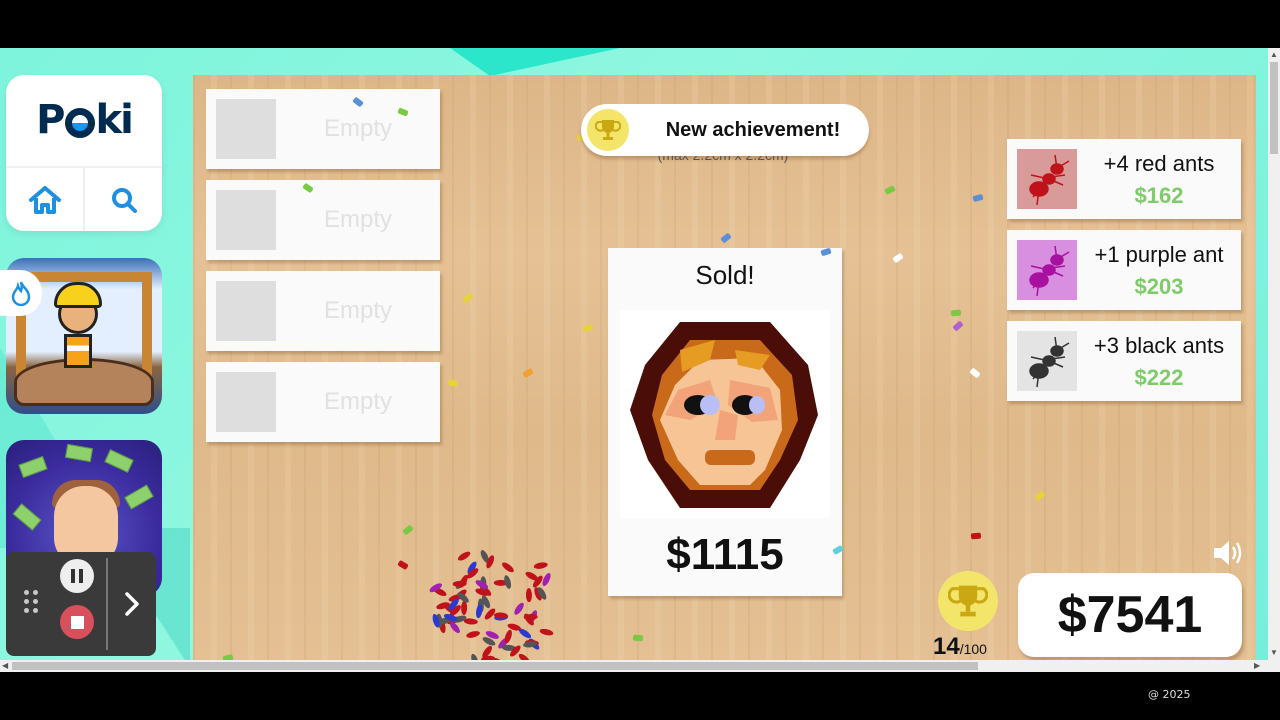  I want to click on offer-name: +1 purple ant, so click(1159, 254).